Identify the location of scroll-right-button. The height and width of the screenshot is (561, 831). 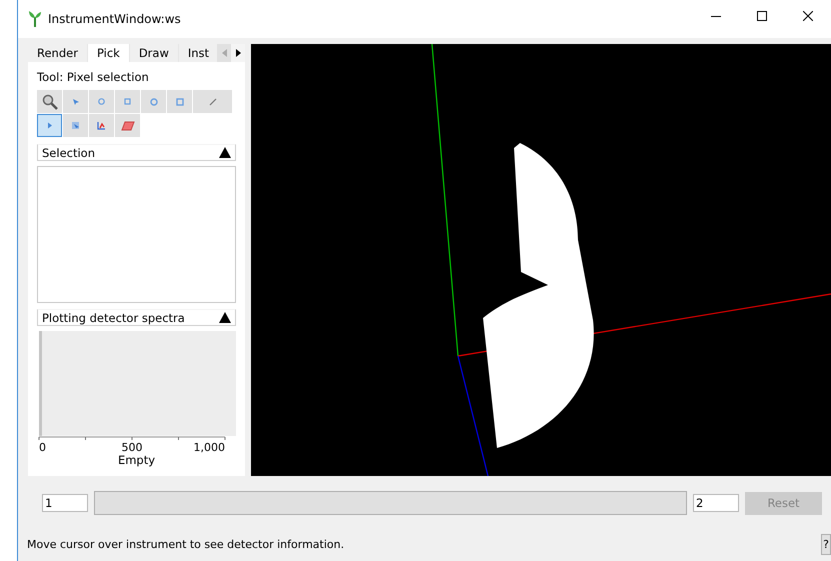
(238, 53).